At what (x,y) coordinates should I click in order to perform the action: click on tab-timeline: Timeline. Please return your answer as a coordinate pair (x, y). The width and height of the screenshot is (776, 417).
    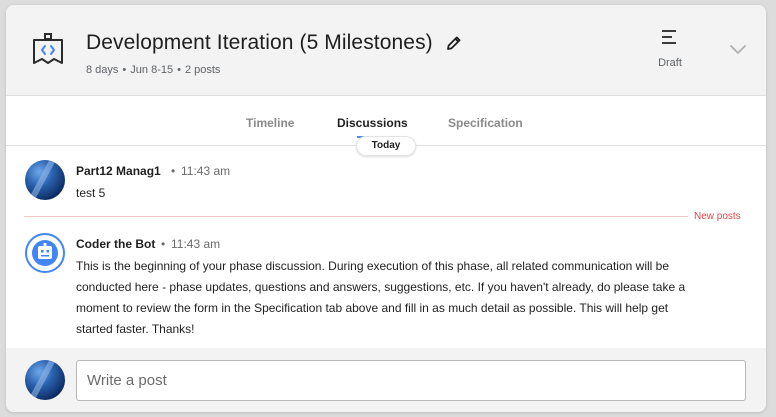
    Looking at the image, I should click on (270, 123).